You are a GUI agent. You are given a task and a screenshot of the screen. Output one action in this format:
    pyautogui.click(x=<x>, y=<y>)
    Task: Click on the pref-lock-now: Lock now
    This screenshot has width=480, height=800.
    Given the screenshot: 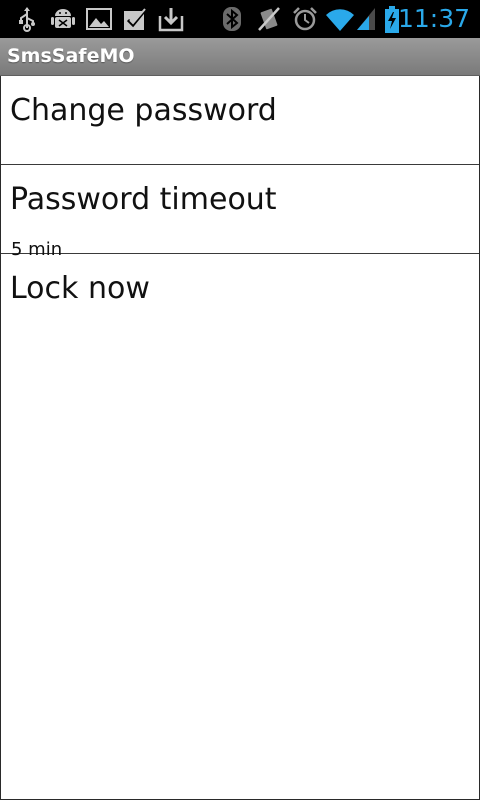 What is the action you would take?
    pyautogui.click(x=240, y=298)
    